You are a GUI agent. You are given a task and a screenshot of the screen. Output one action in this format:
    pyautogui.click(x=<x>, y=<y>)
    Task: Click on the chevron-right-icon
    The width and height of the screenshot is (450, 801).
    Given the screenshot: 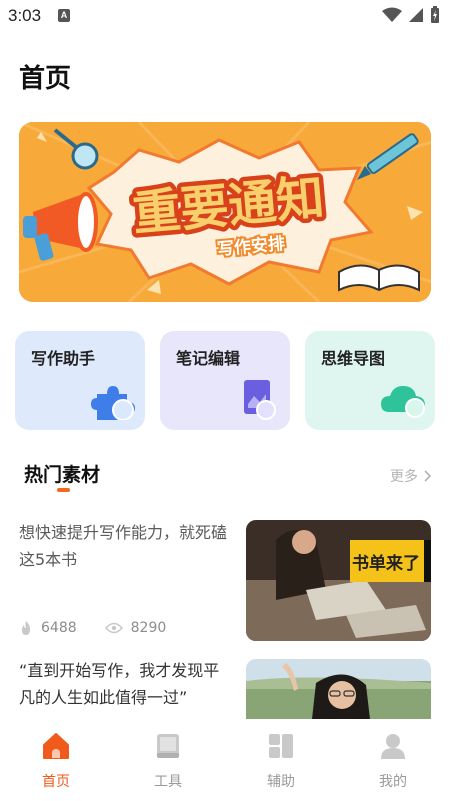 What is the action you would take?
    pyautogui.click(x=428, y=476)
    